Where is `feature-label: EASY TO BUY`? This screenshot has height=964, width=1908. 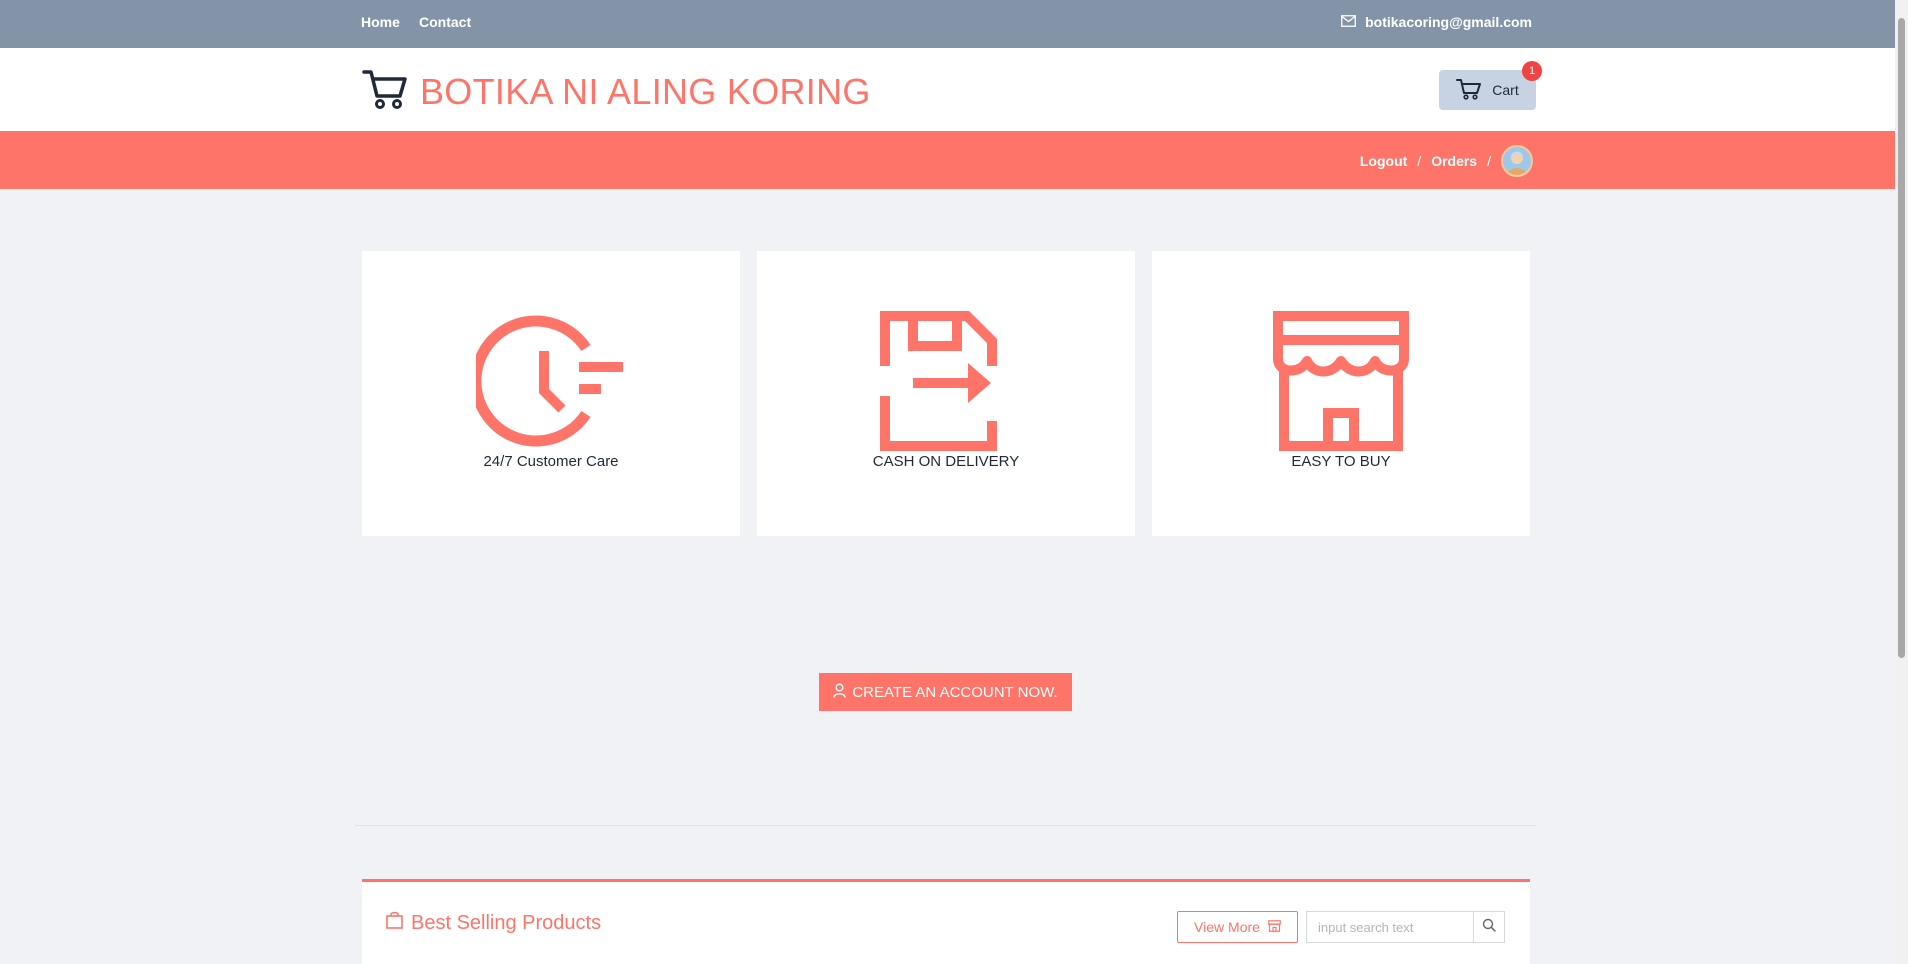
feature-label: EASY TO BUY is located at coordinates (1341, 461).